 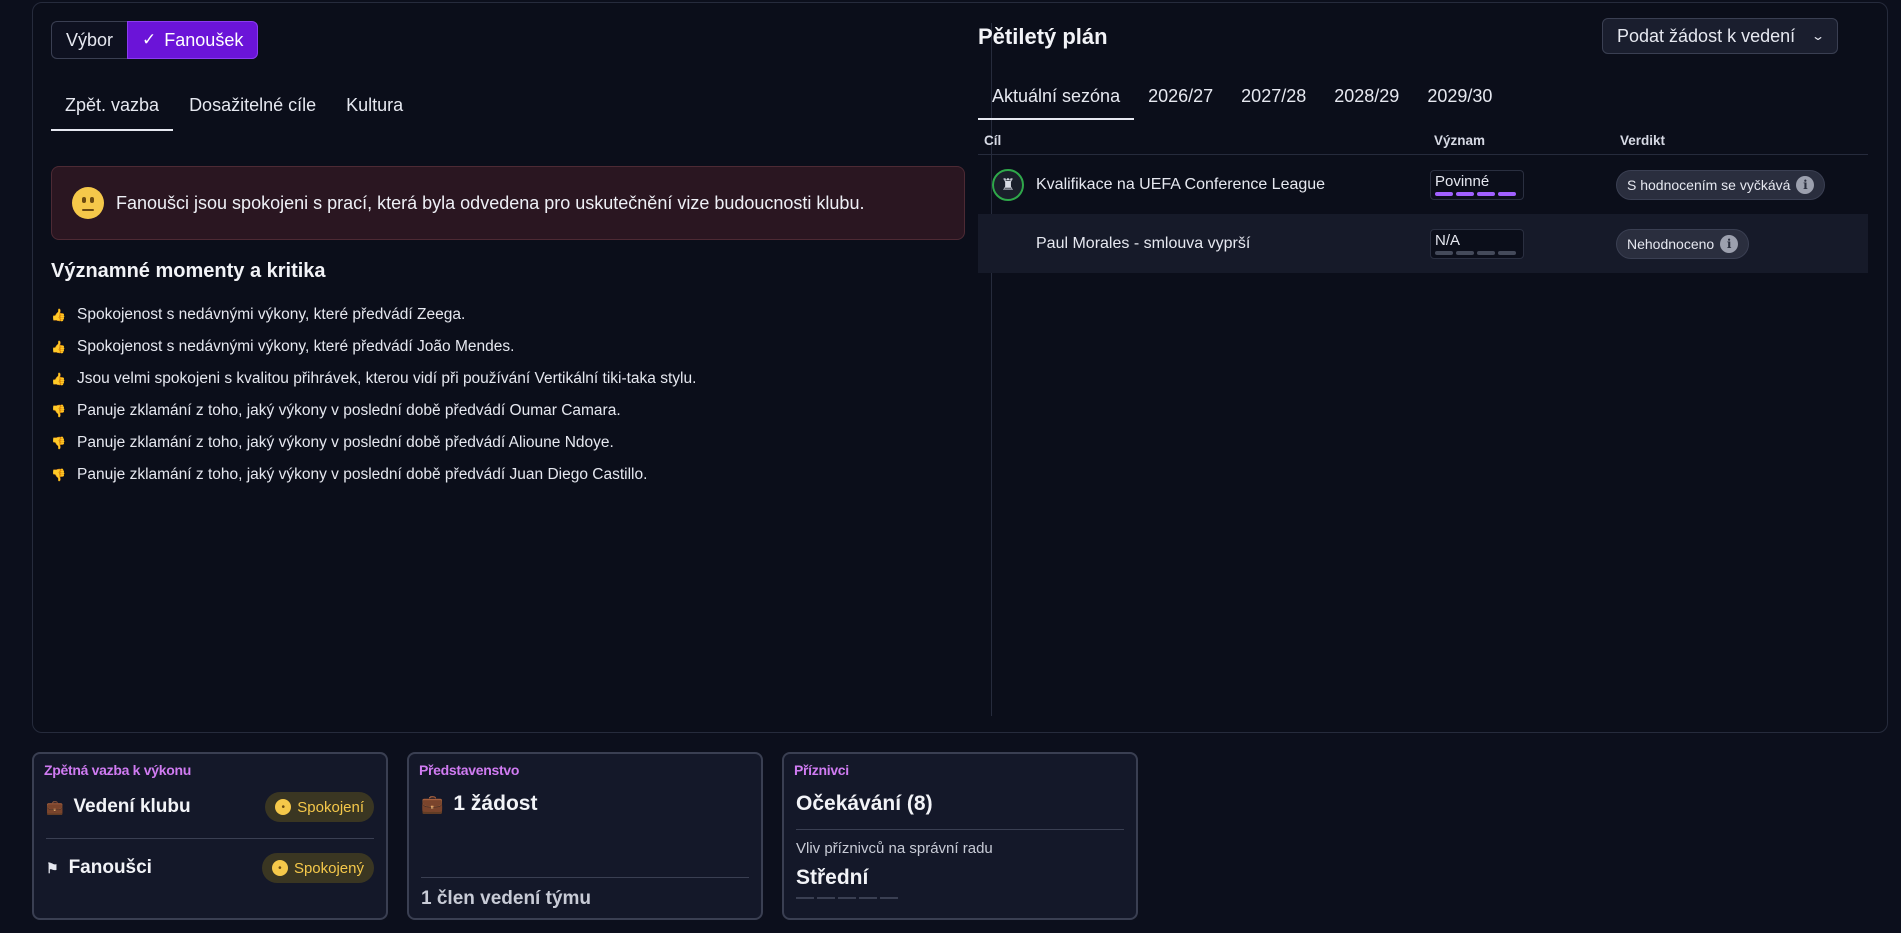 I want to click on goal-cell: Paul Morales - smlouva vyprší, so click(x=1204, y=244).